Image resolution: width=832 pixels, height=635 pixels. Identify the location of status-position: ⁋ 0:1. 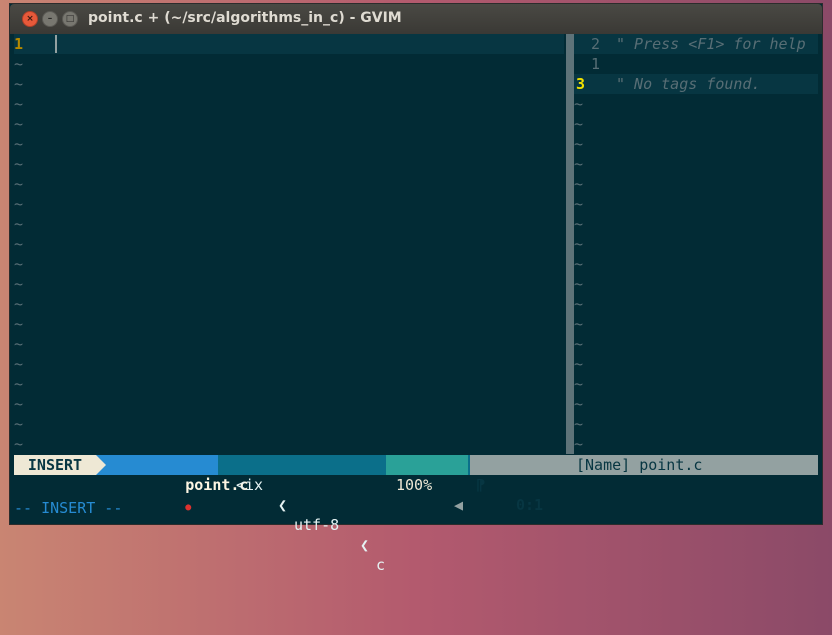
(510, 484).